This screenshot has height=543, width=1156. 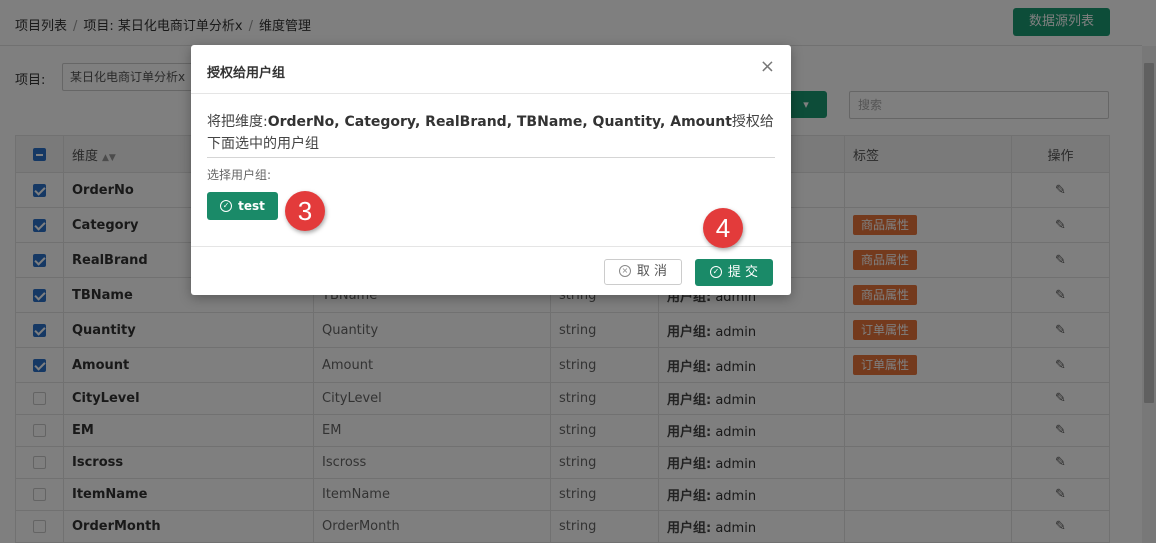 What do you see at coordinates (624, 270) in the screenshot?
I see `cancel-circle-icon: ×` at bounding box center [624, 270].